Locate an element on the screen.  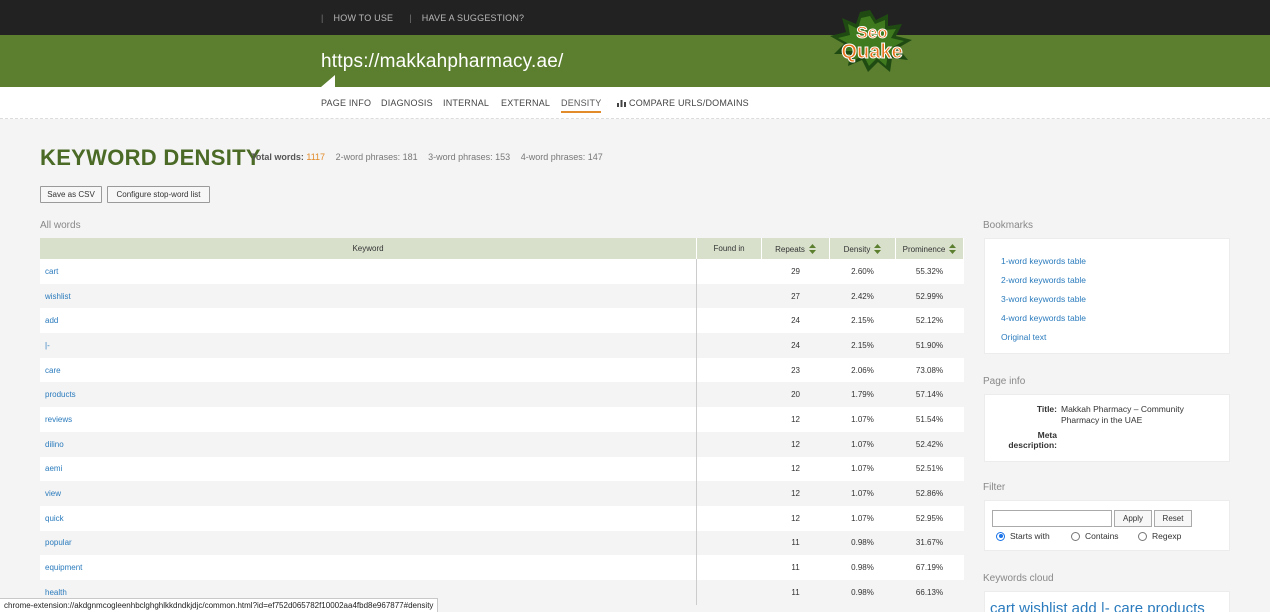
radio-starts-with: Starts with is located at coordinates (1023, 536).